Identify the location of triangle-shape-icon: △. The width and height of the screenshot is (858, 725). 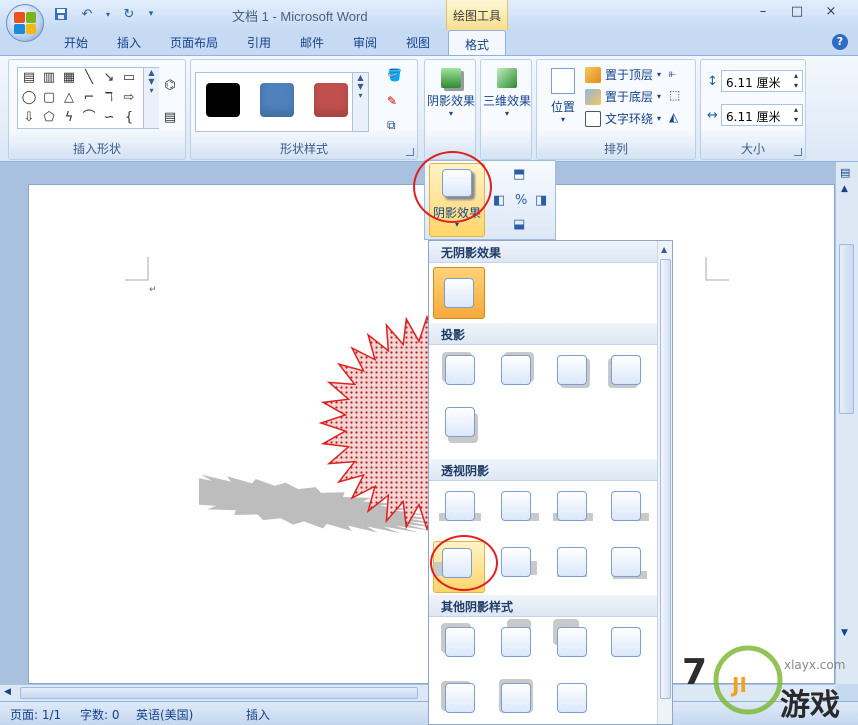
(69, 98).